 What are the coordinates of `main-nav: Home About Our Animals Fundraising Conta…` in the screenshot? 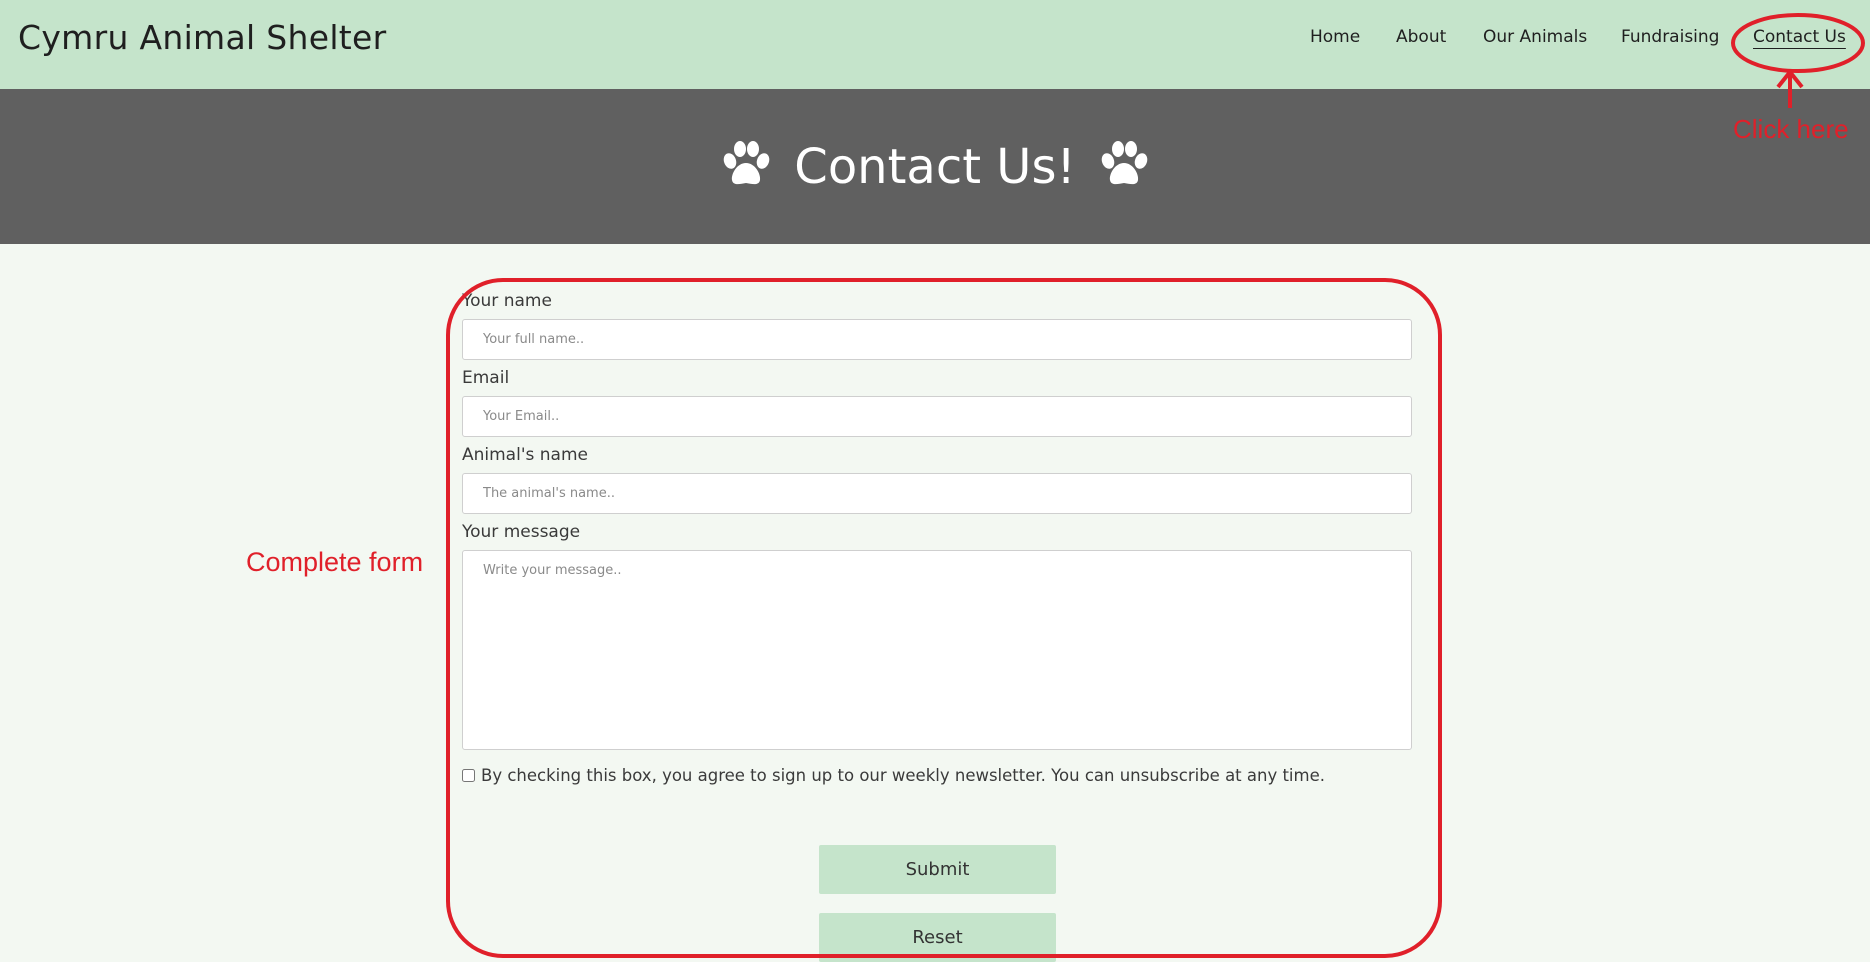 It's located at (935, 42).